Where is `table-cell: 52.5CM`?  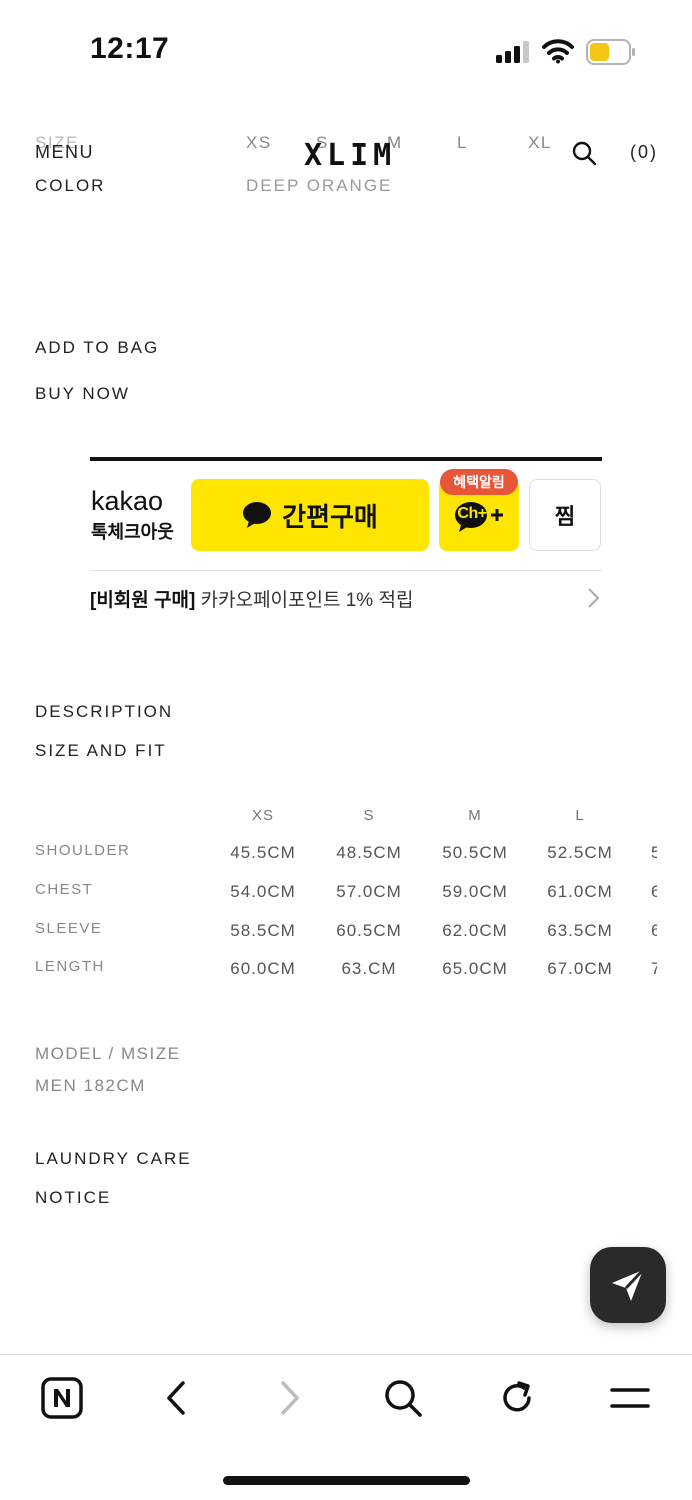 table-cell: 52.5CM is located at coordinates (580, 852).